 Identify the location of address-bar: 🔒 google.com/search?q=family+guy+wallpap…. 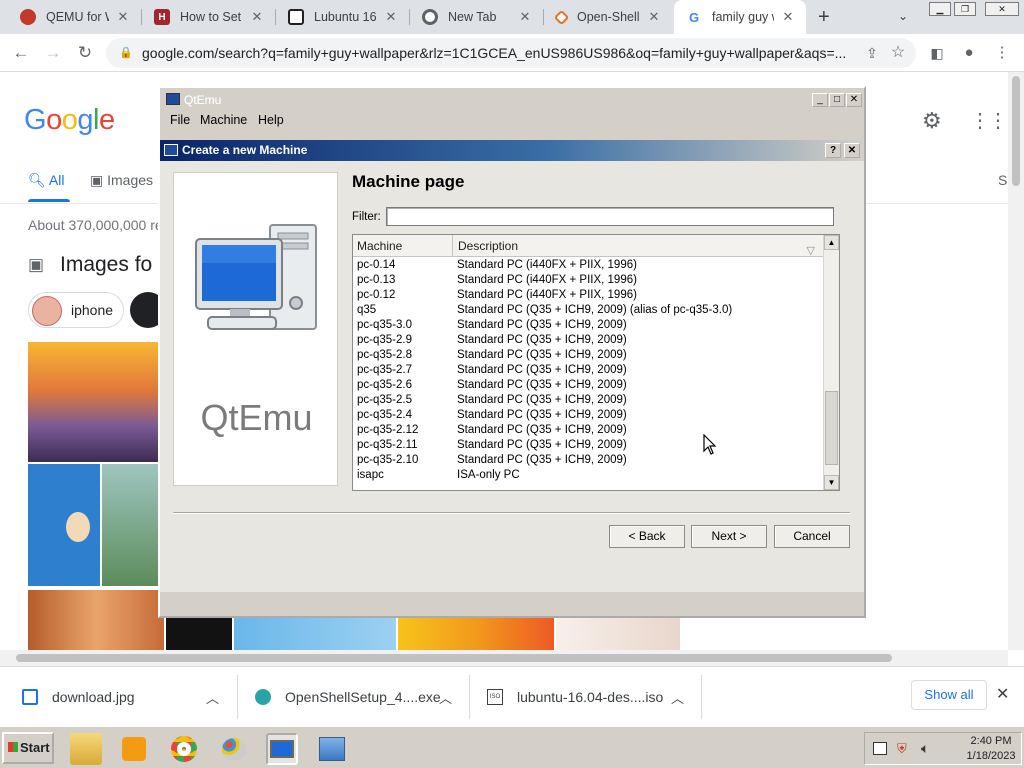
(511, 53).